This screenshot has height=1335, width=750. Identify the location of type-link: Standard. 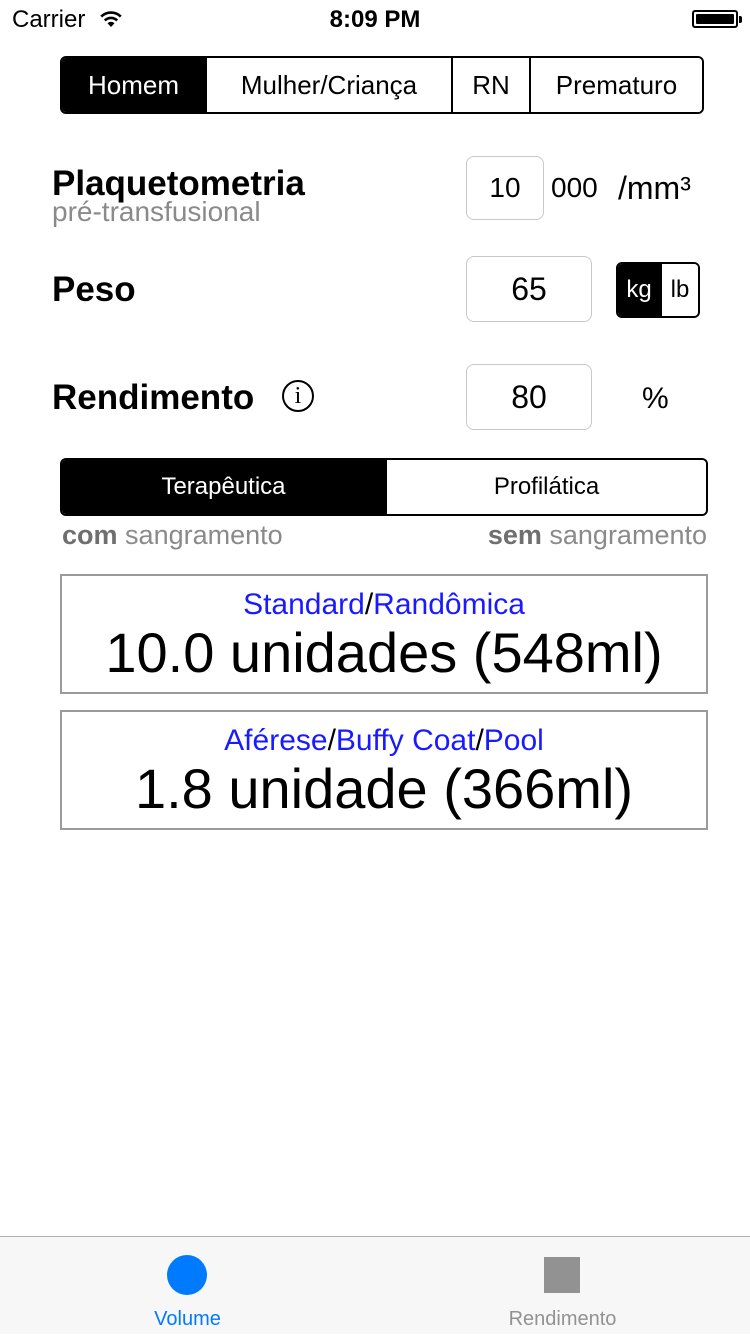
(304, 604).